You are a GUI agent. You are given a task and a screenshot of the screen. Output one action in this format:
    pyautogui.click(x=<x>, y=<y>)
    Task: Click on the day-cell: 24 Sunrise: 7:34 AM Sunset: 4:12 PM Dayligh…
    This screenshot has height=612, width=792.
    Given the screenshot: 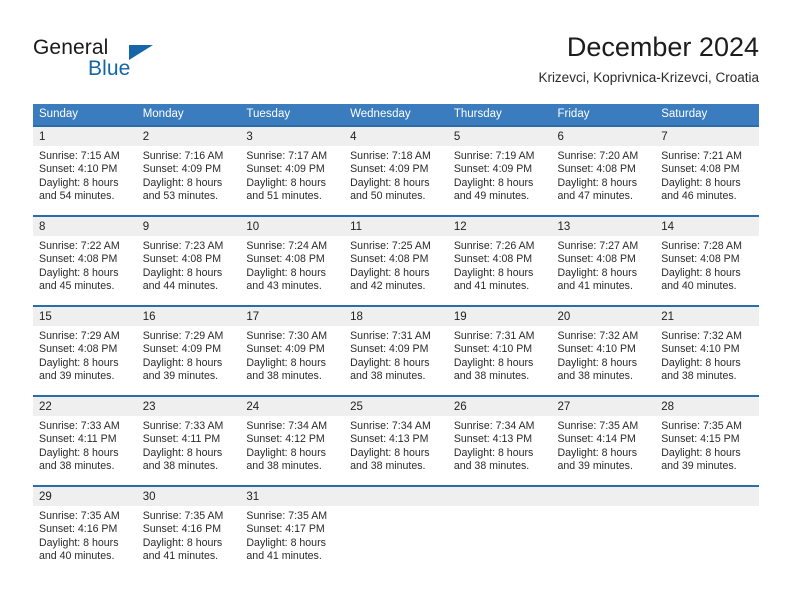 What is the action you would take?
    pyautogui.click(x=292, y=440)
    